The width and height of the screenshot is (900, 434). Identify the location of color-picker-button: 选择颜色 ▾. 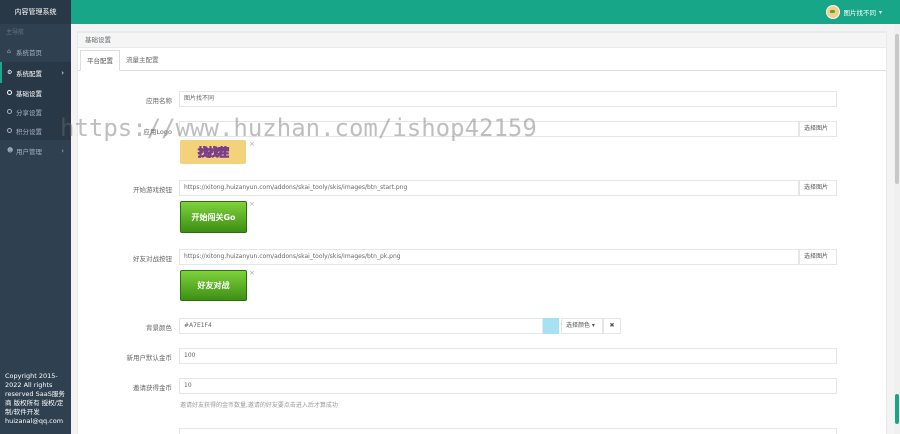
(582, 326).